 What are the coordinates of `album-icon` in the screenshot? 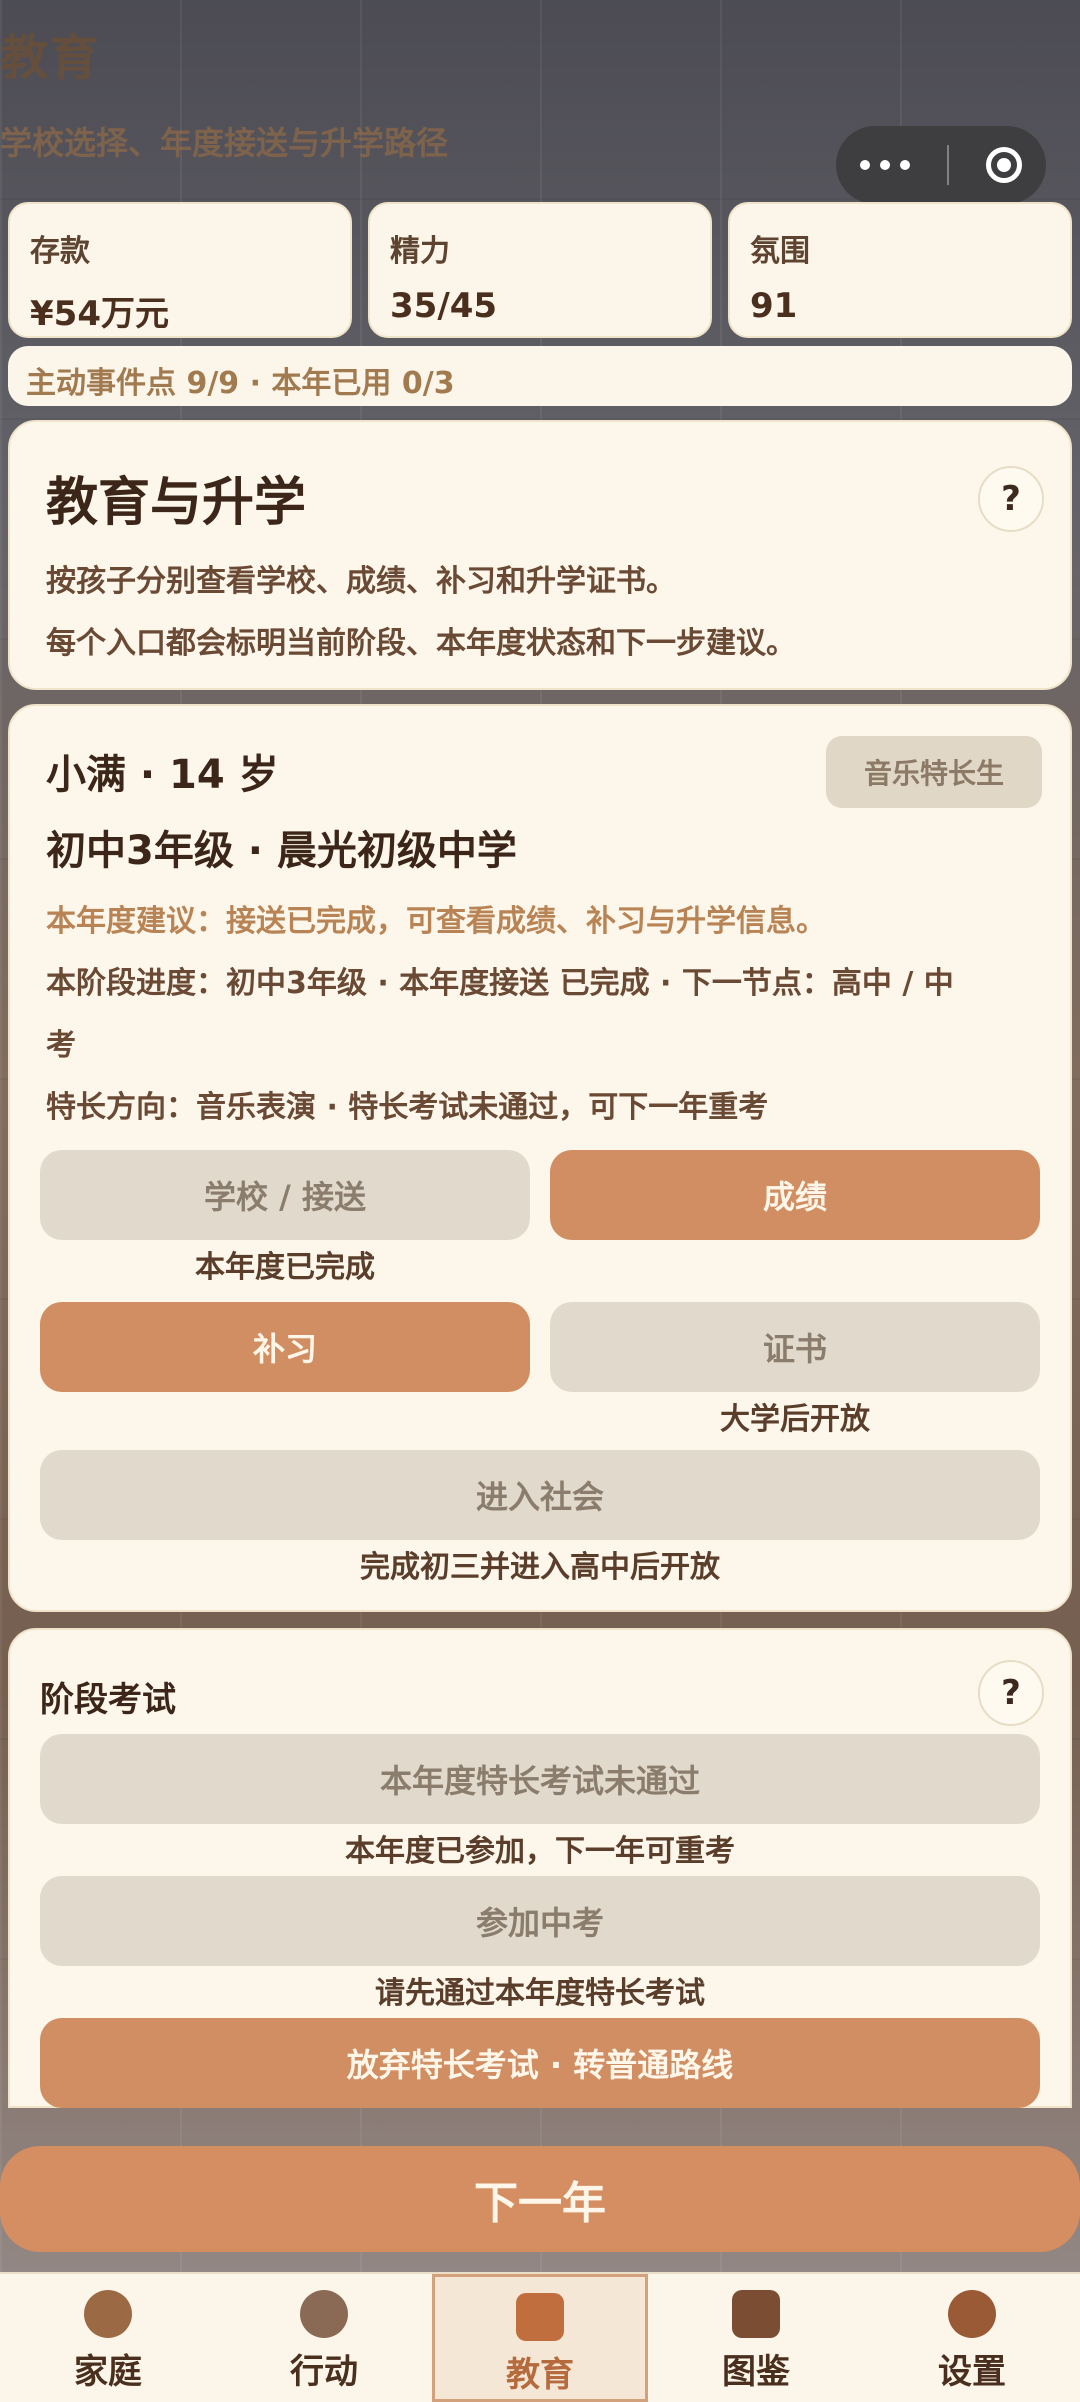 It's located at (756, 2314).